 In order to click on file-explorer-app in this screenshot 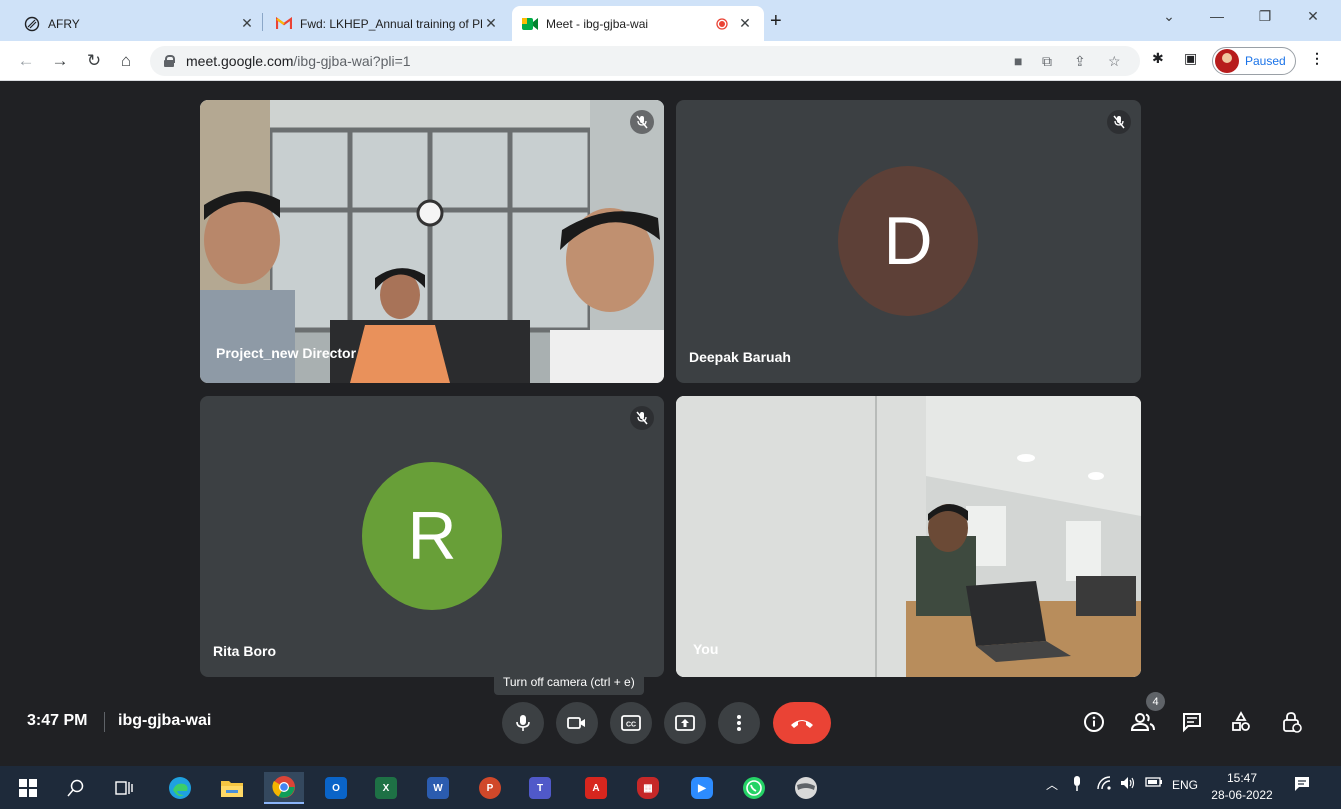, I will do `click(232, 788)`.